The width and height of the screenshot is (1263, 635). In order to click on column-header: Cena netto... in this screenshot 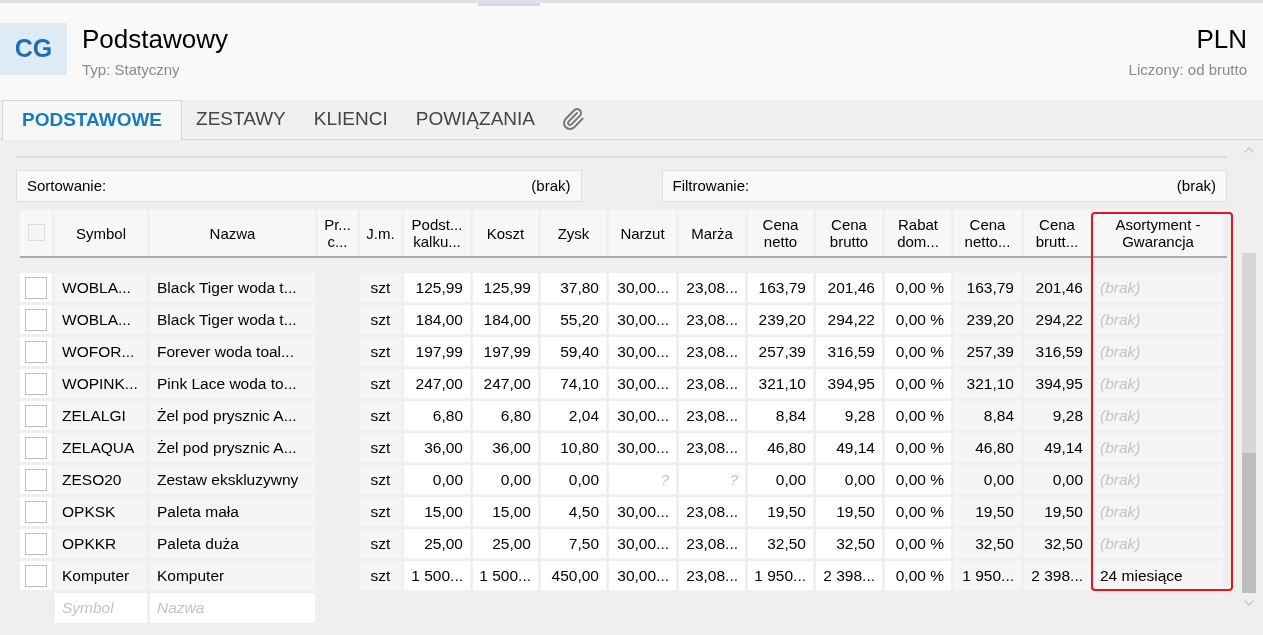, I will do `click(987, 233)`.